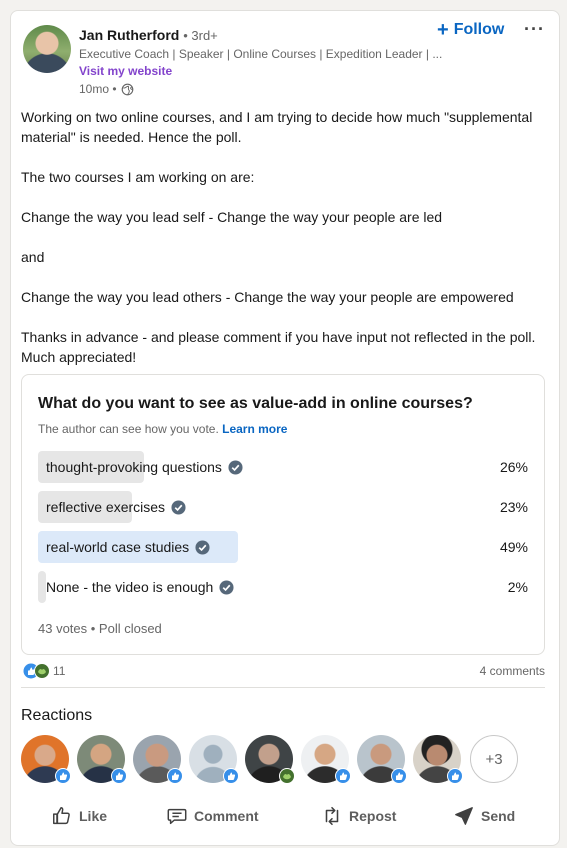 Image resolution: width=567 pixels, height=848 pixels. I want to click on comment-button: Comment, so click(212, 816).